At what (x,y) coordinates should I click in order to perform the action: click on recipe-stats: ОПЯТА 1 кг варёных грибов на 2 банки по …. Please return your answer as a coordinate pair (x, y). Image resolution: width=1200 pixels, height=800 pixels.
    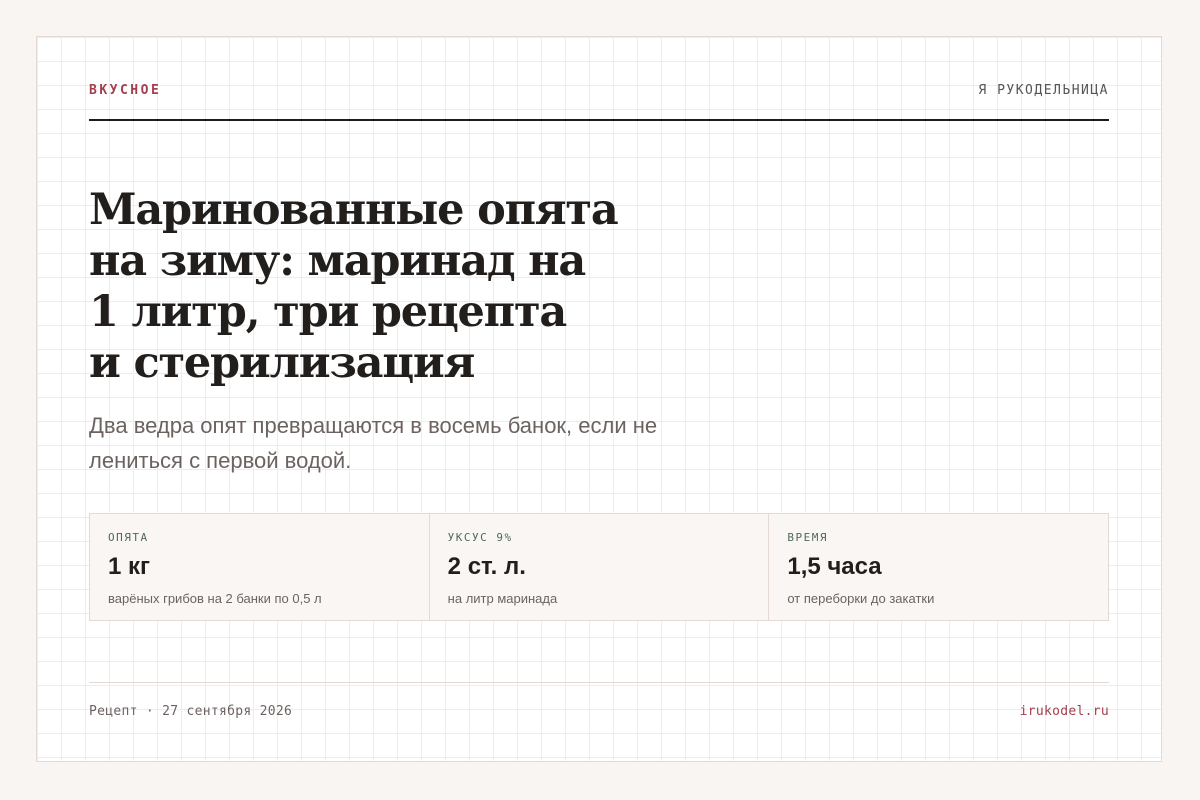
    Looking at the image, I should click on (599, 567).